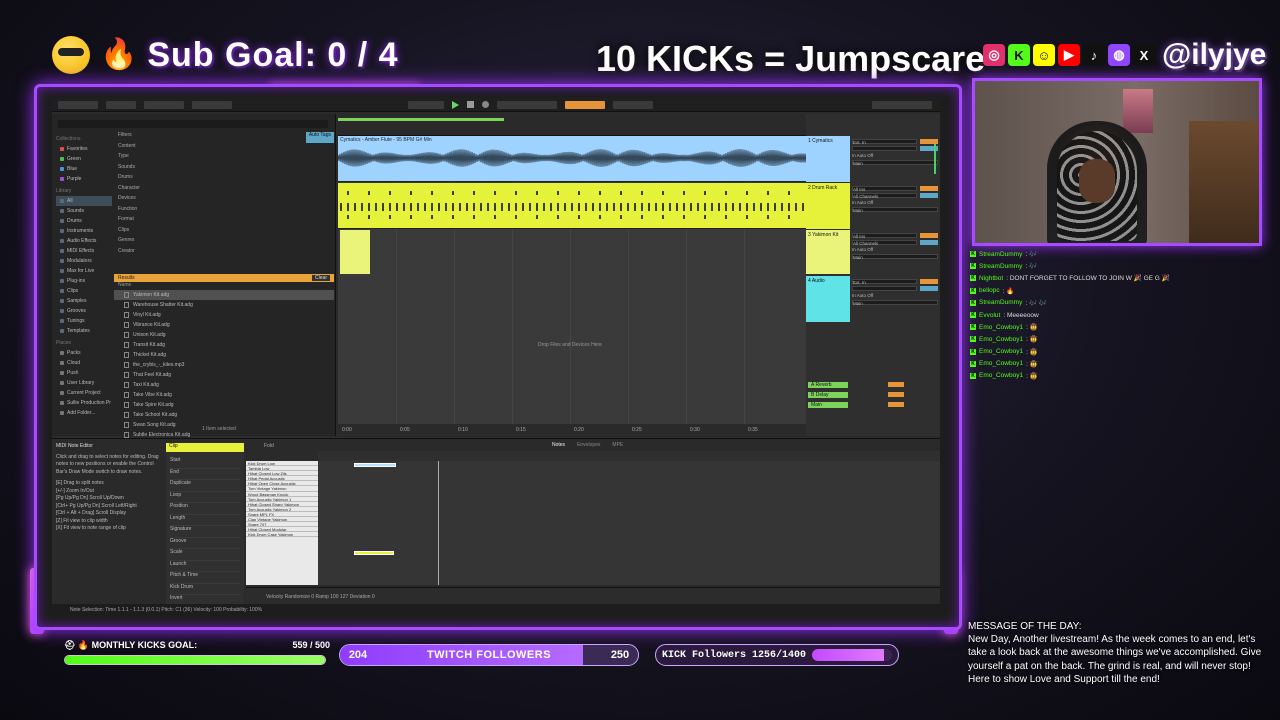  What do you see at coordinates (873, 384) in the screenshot?
I see `return-track: A Reverb` at bounding box center [873, 384].